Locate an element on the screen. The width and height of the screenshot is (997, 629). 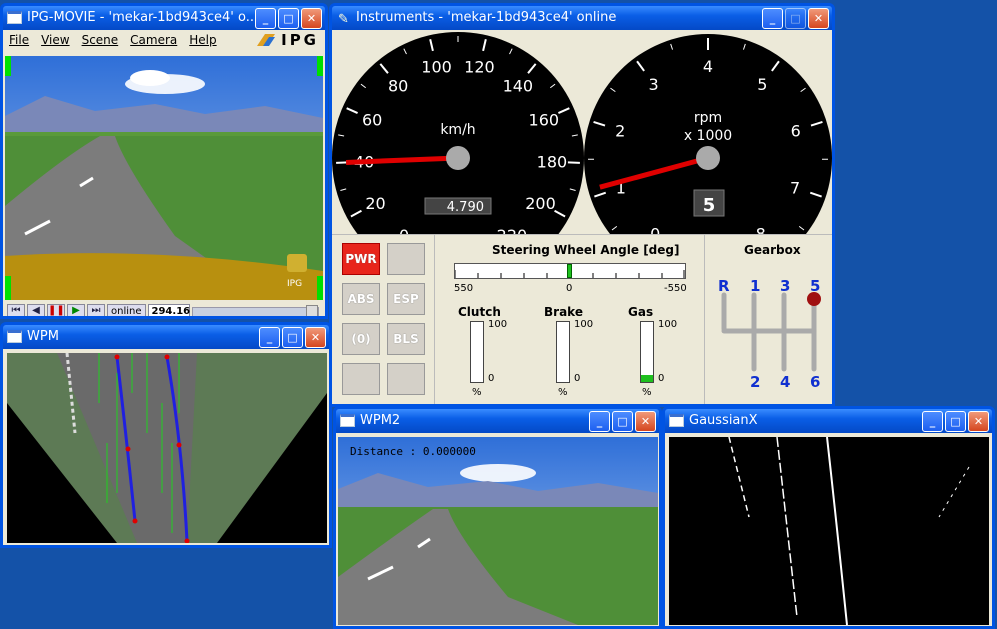
menu-help: Help is located at coordinates (202, 40).